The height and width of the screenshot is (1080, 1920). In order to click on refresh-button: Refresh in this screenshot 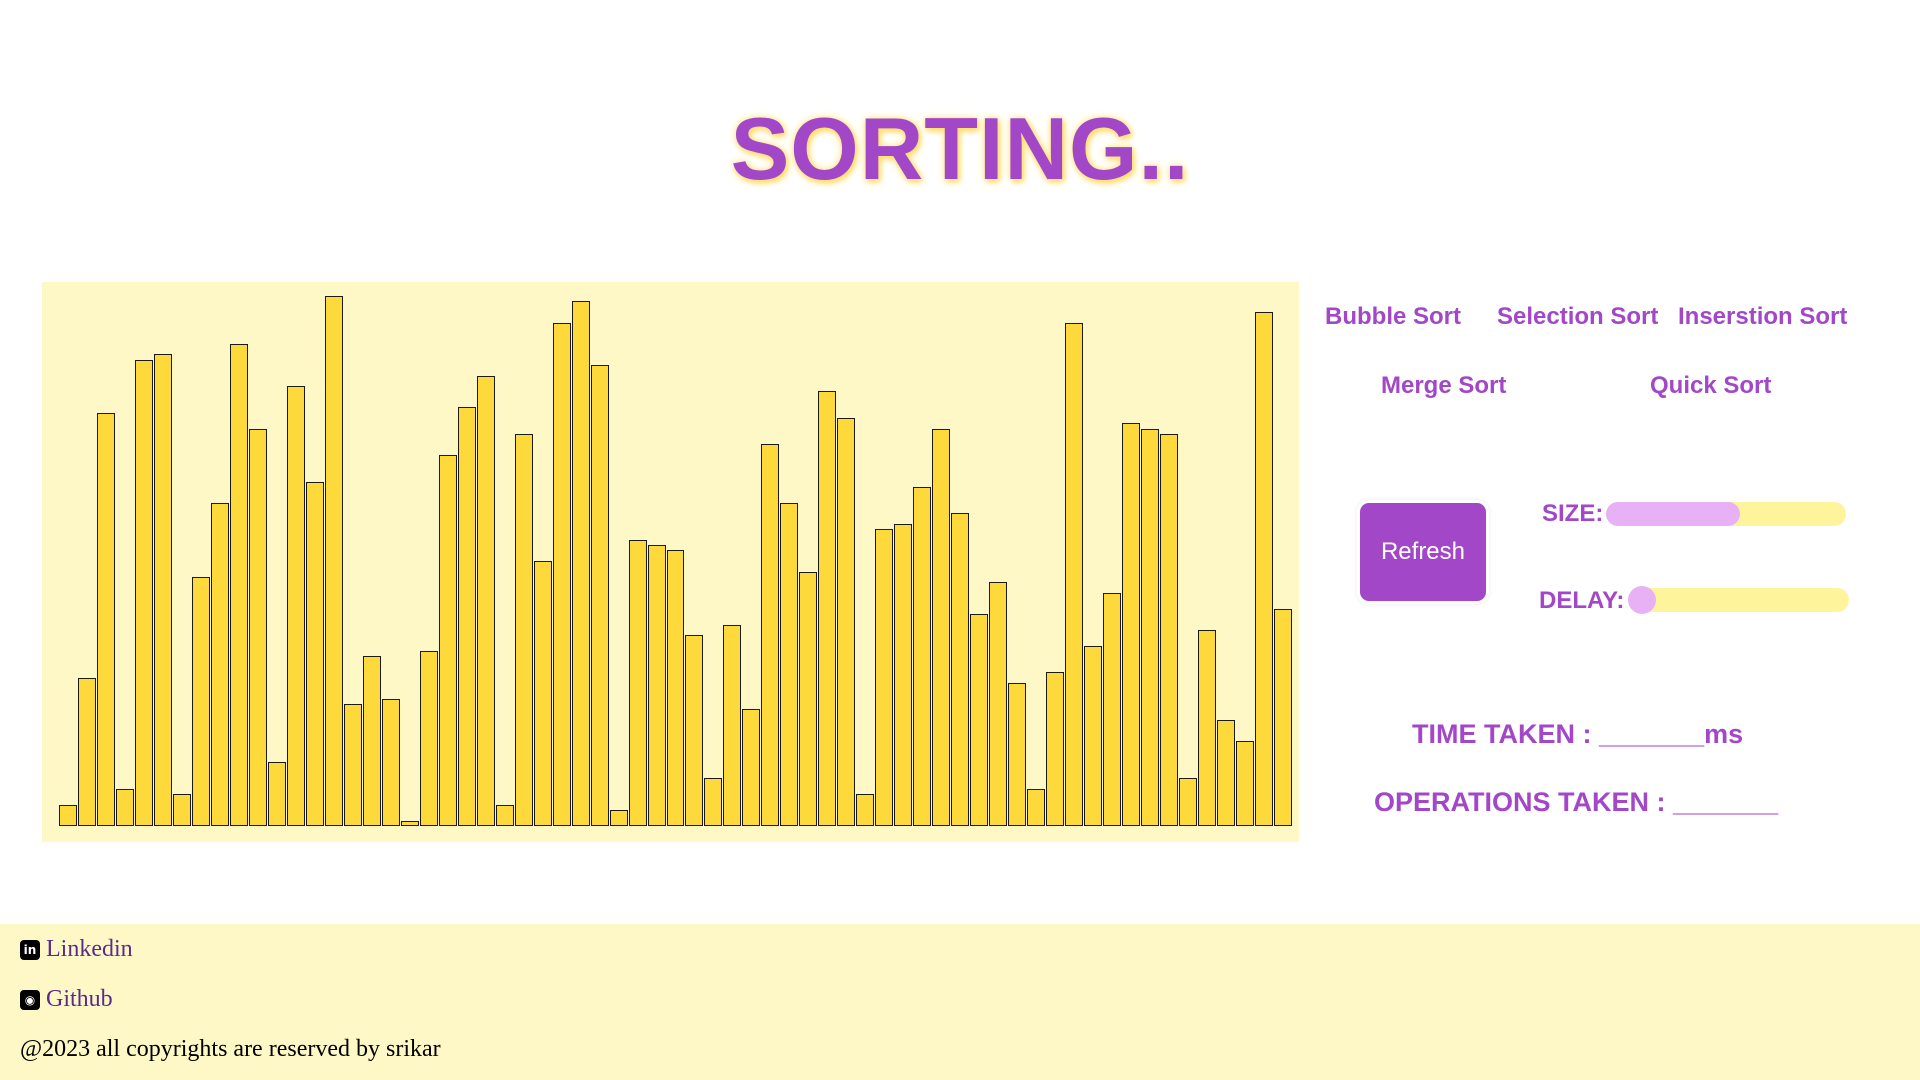, I will do `click(1423, 552)`.